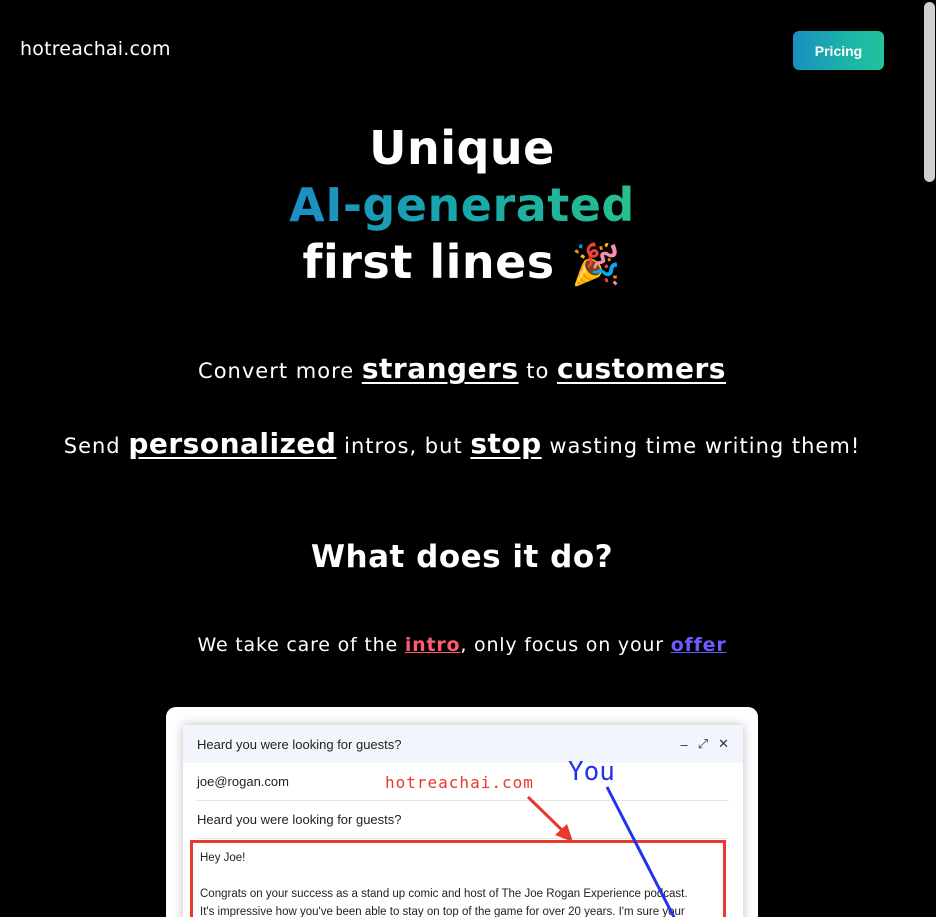 Image resolution: width=936 pixels, height=917 pixels. What do you see at coordinates (537, 371) in the screenshot?
I see `tagline-1-text-c: to` at bounding box center [537, 371].